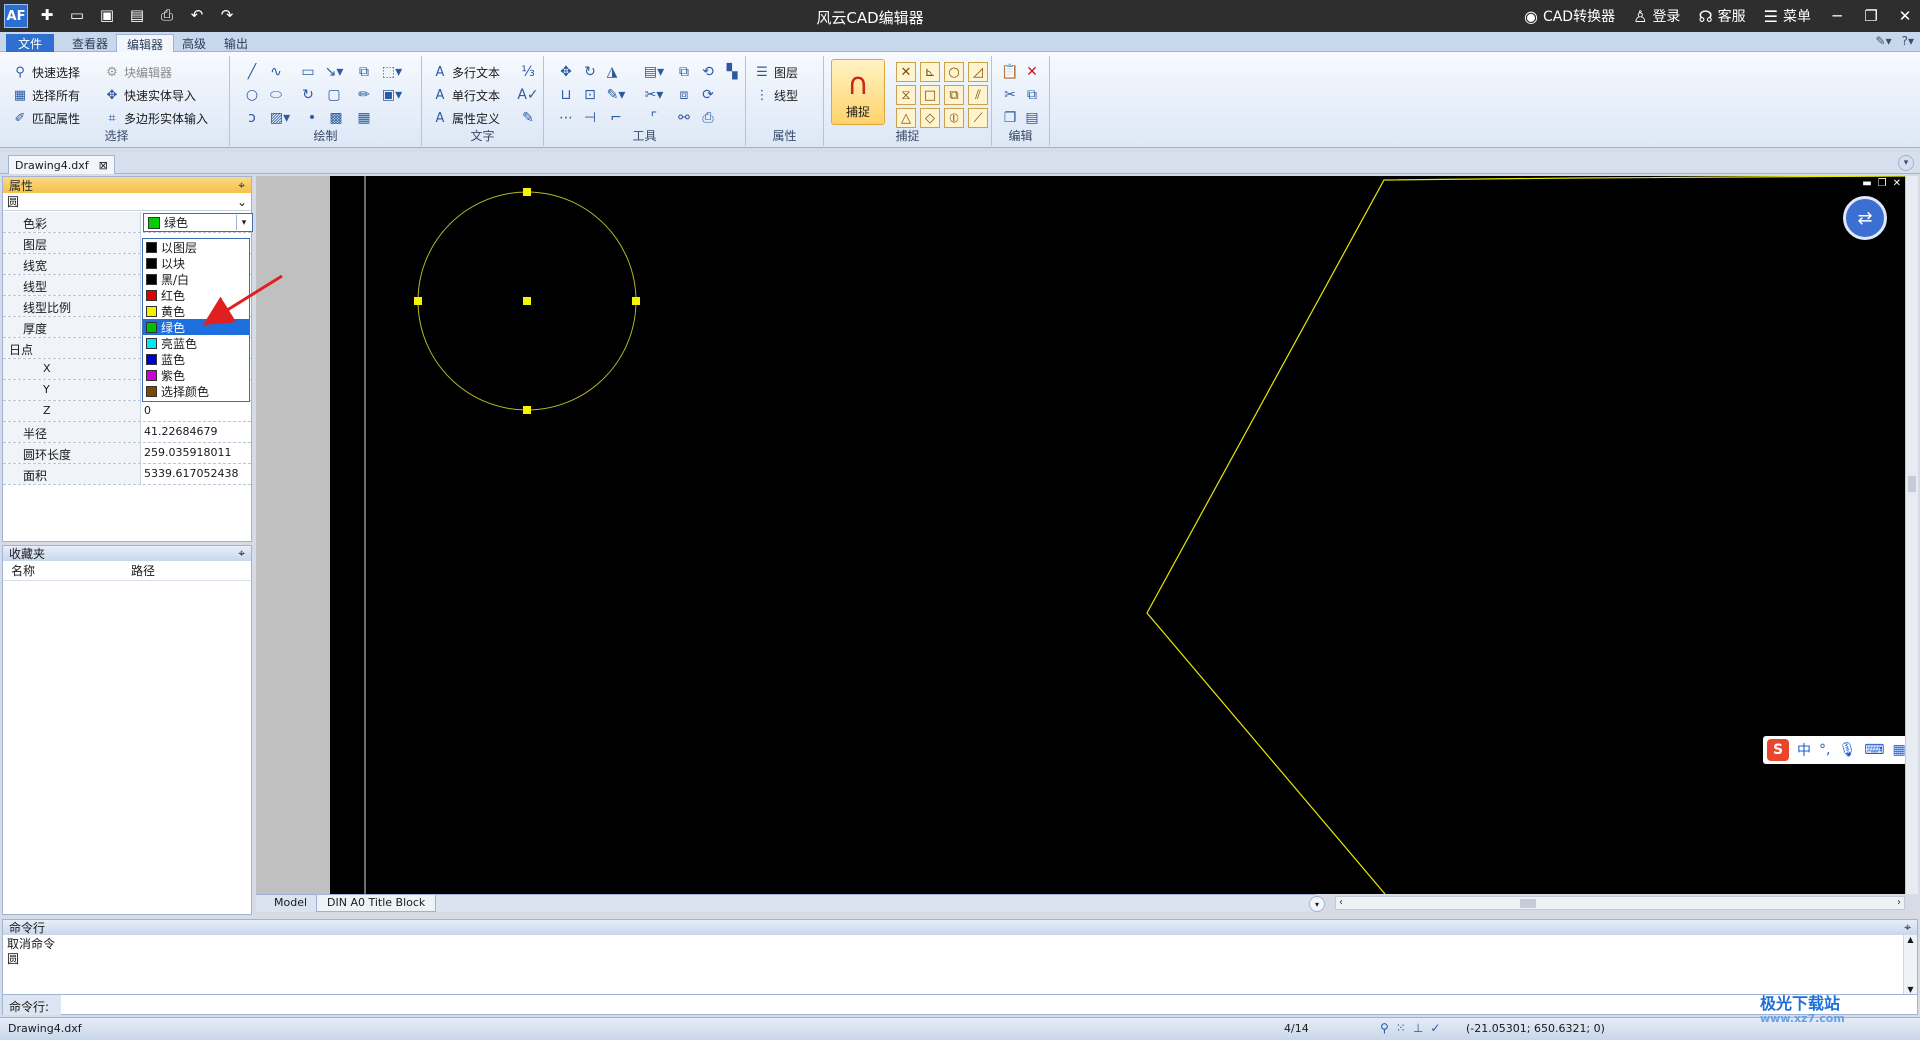  I want to click on snap-perpendicular-icon: ⊾, so click(930, 72).